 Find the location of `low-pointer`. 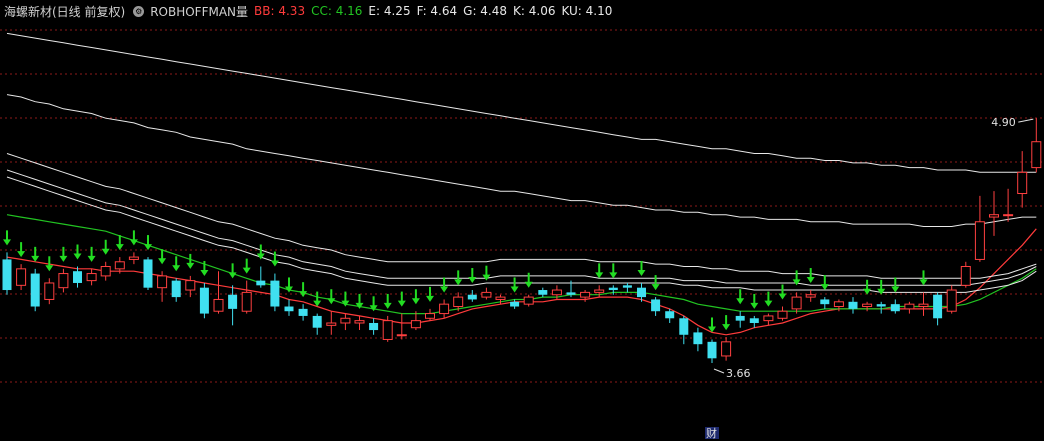

low-pointer is located at coordinates (719, 371).